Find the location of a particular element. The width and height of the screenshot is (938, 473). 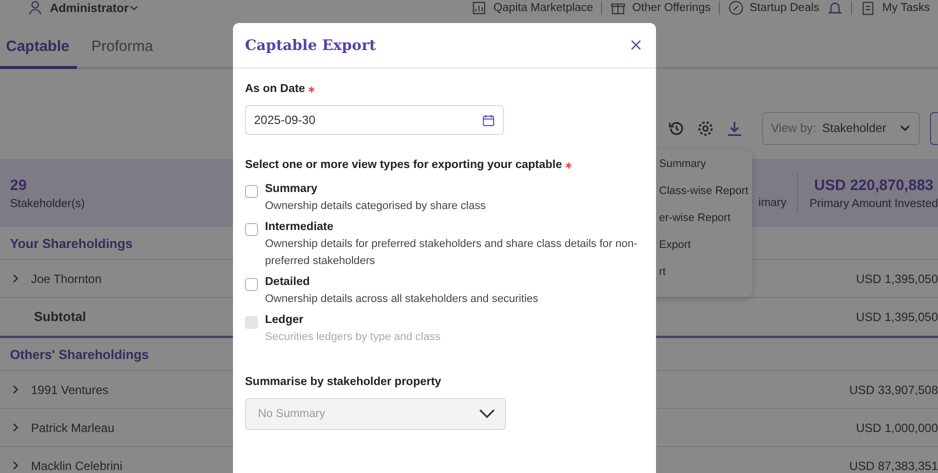

view-by-dropdown: View by: Stakeholder is located at coordinates (841, 128).